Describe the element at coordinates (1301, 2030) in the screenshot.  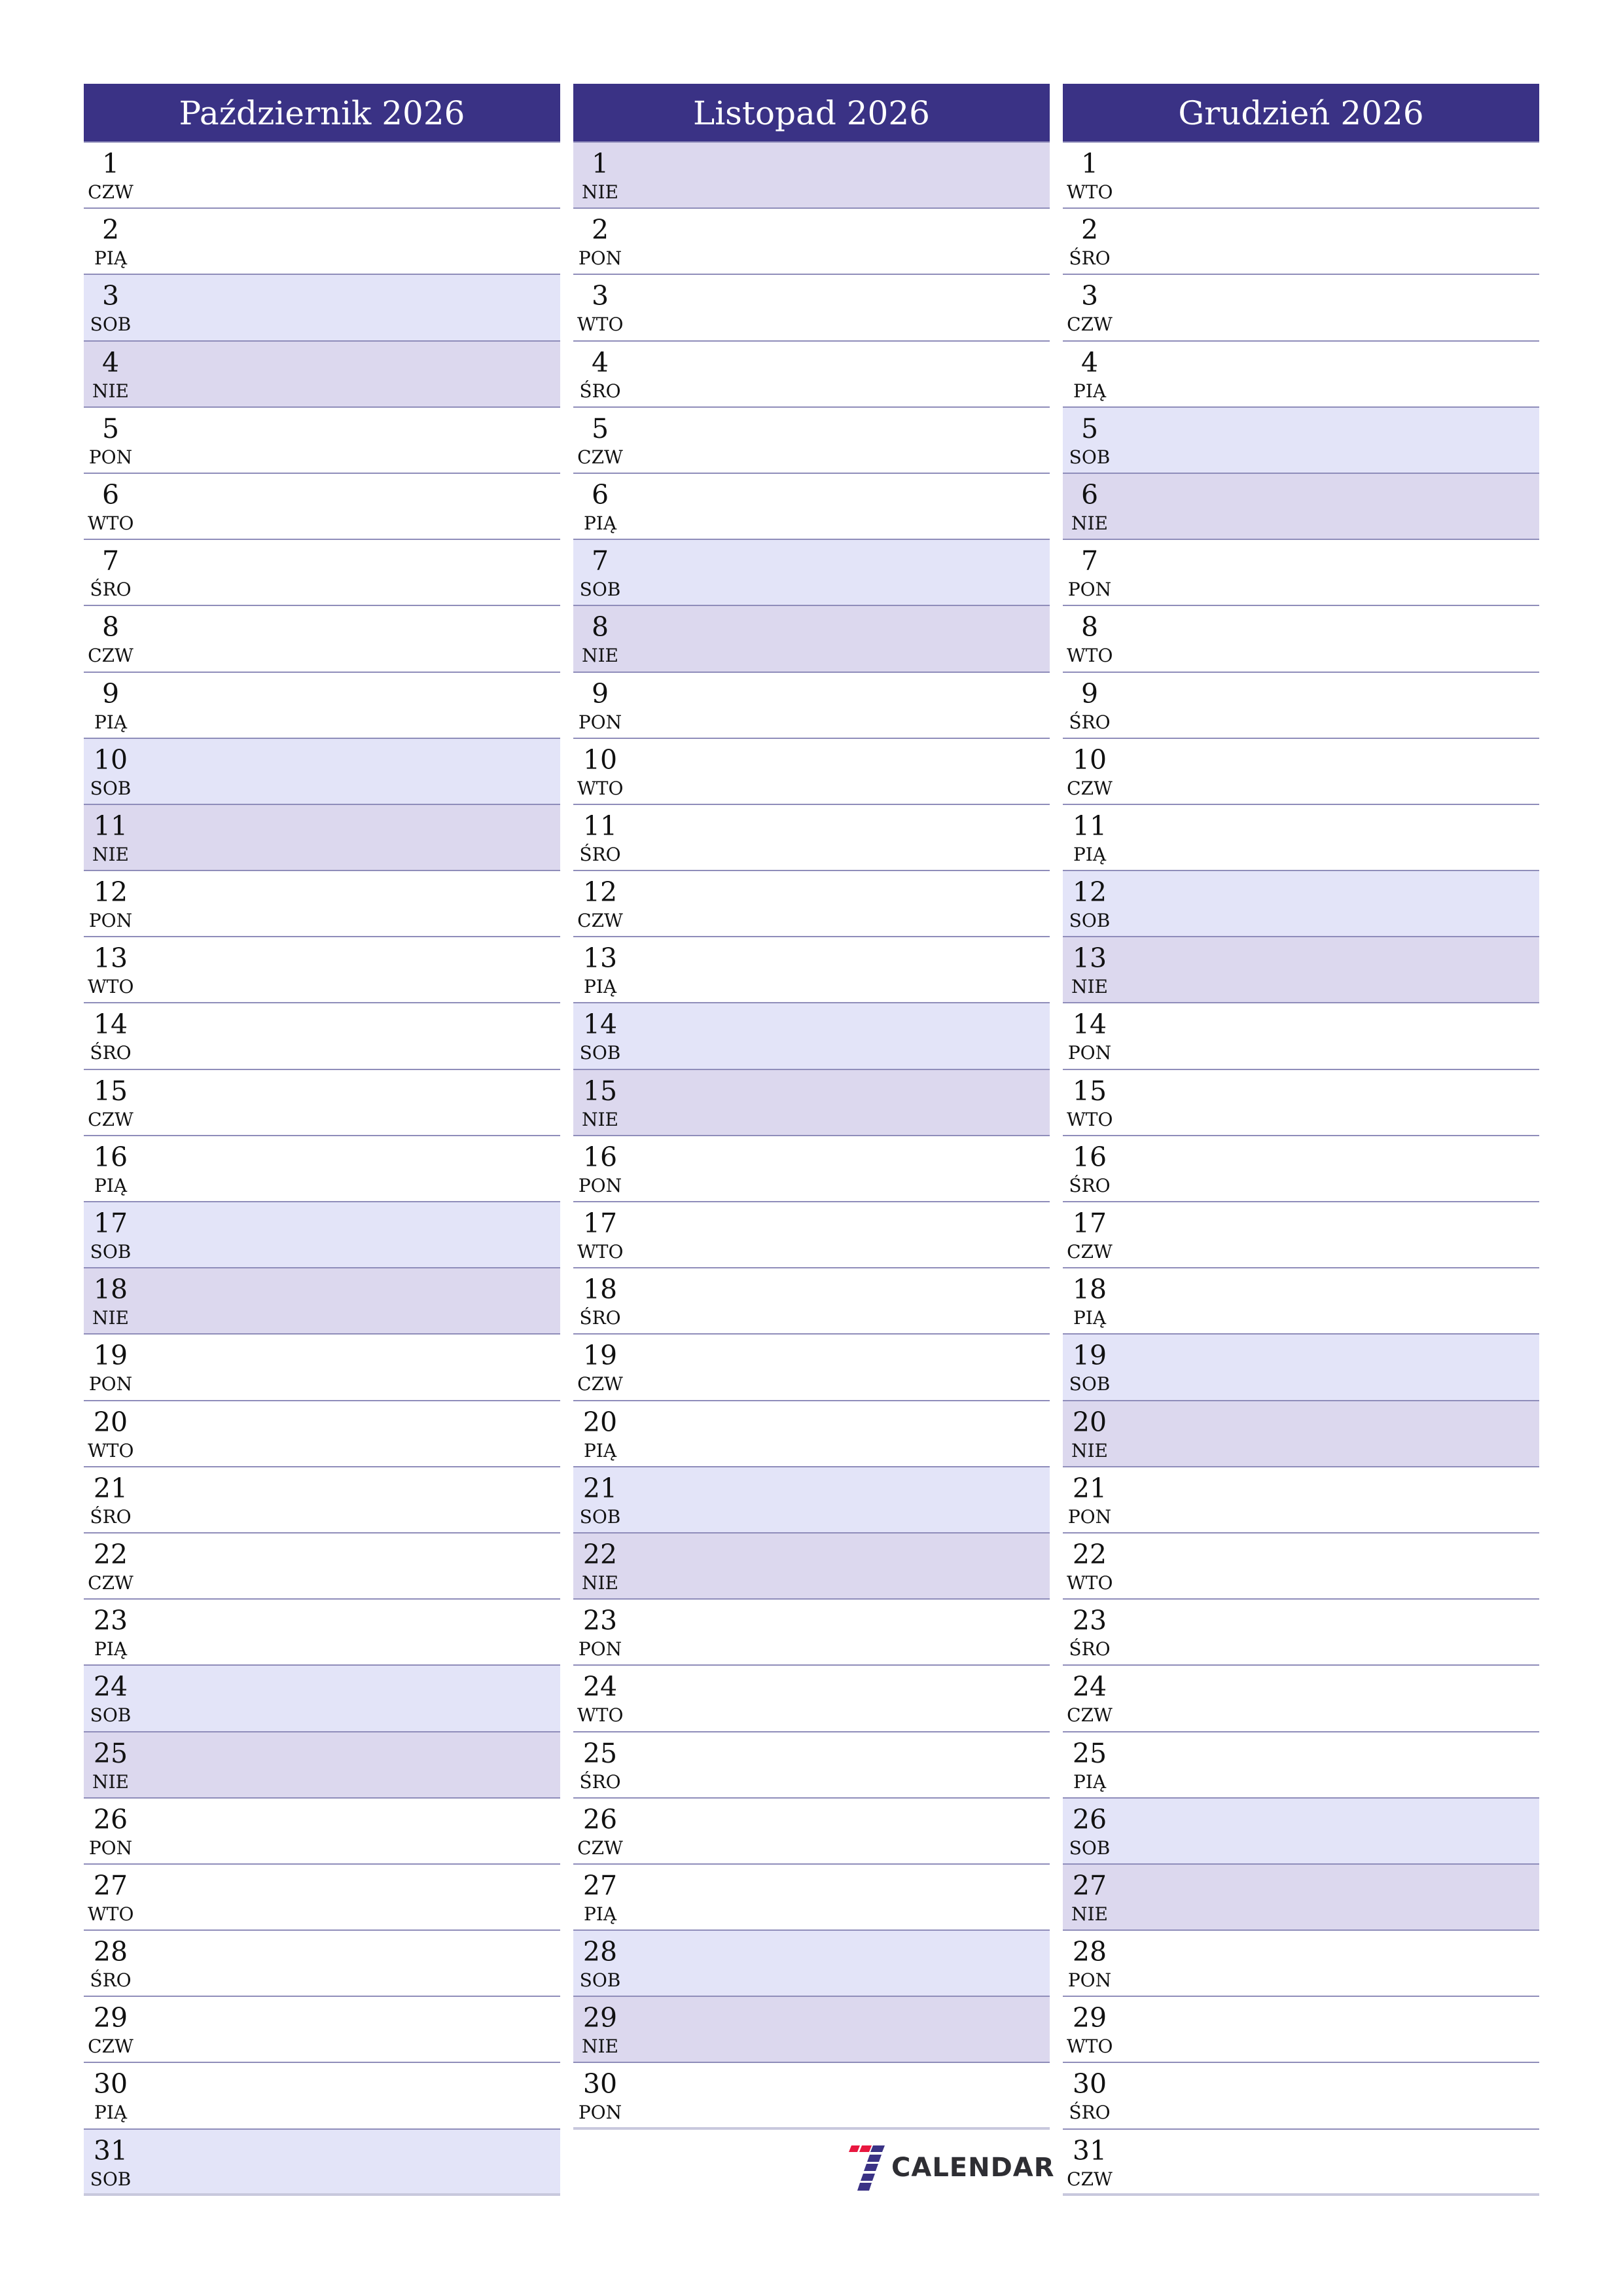
I see `day-row: 29 WTO` at that location.